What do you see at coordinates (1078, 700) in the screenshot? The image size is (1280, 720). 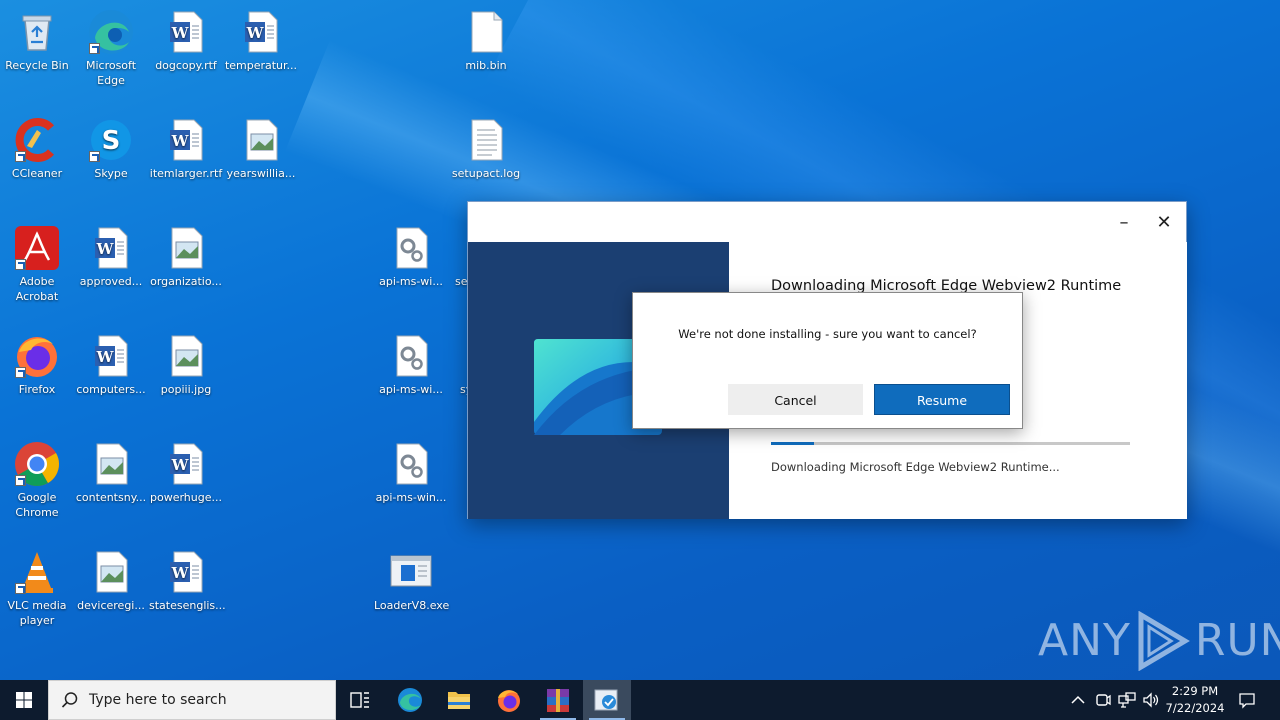 I see `chevron-up-icon` at bounding box center [1078, 700].